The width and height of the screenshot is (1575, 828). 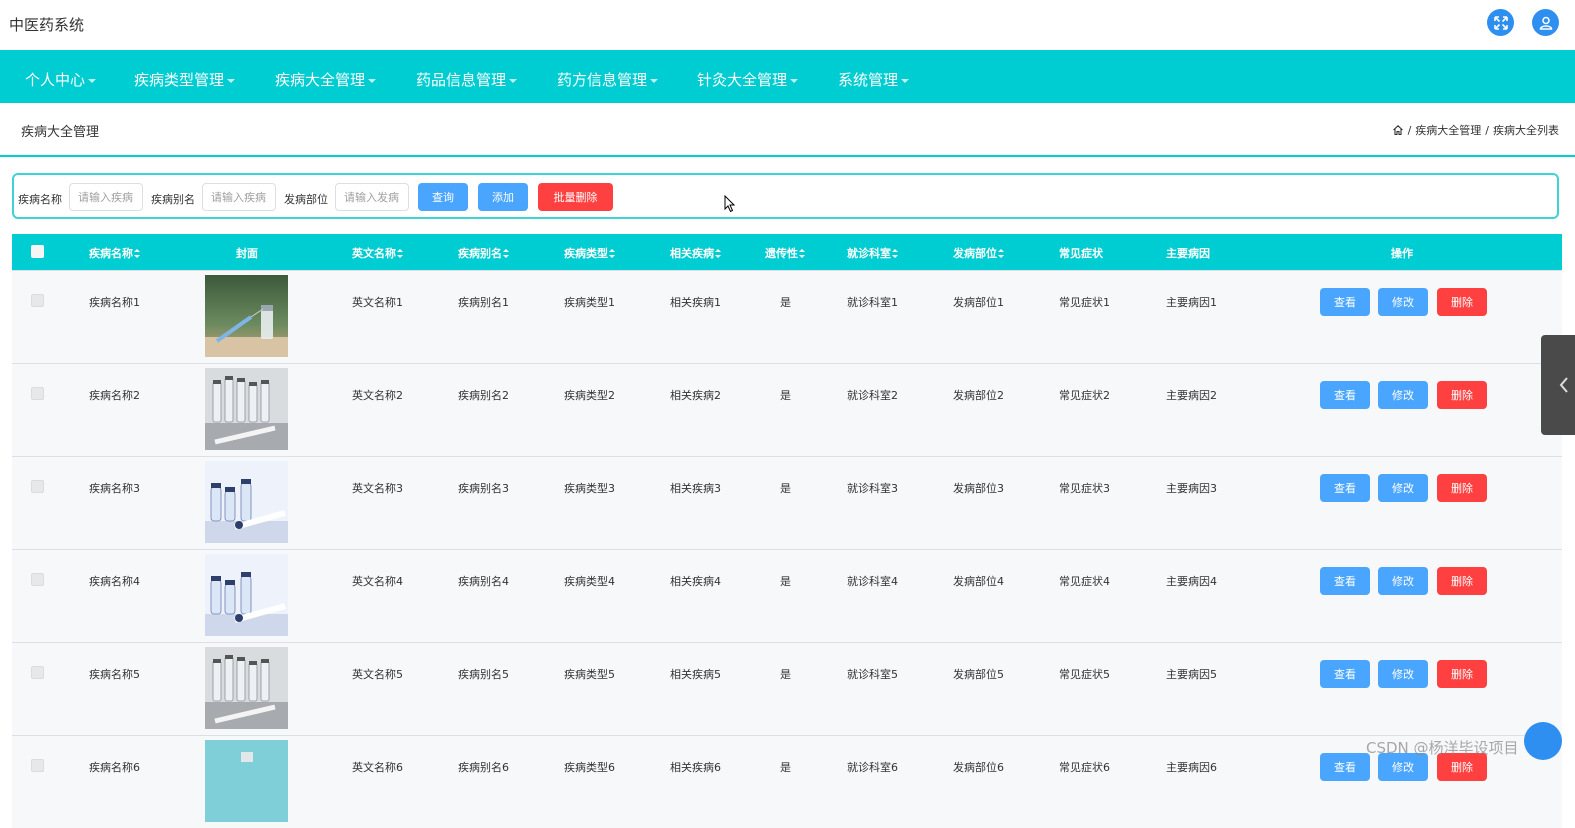 I want to click on header-english-name: 英文名称, so click(x=377, y=253).